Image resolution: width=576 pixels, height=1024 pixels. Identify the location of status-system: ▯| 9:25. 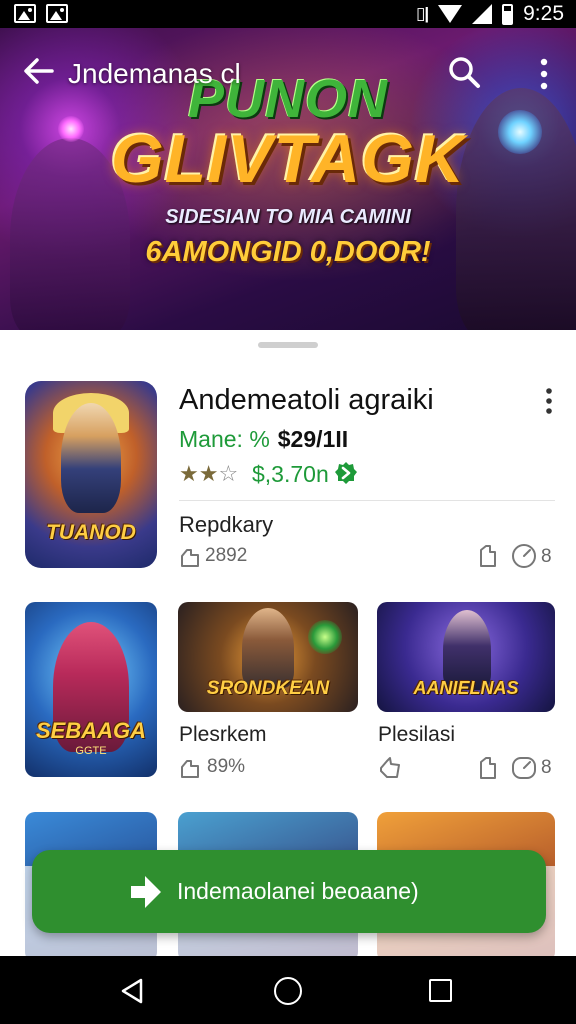
(490, 14).